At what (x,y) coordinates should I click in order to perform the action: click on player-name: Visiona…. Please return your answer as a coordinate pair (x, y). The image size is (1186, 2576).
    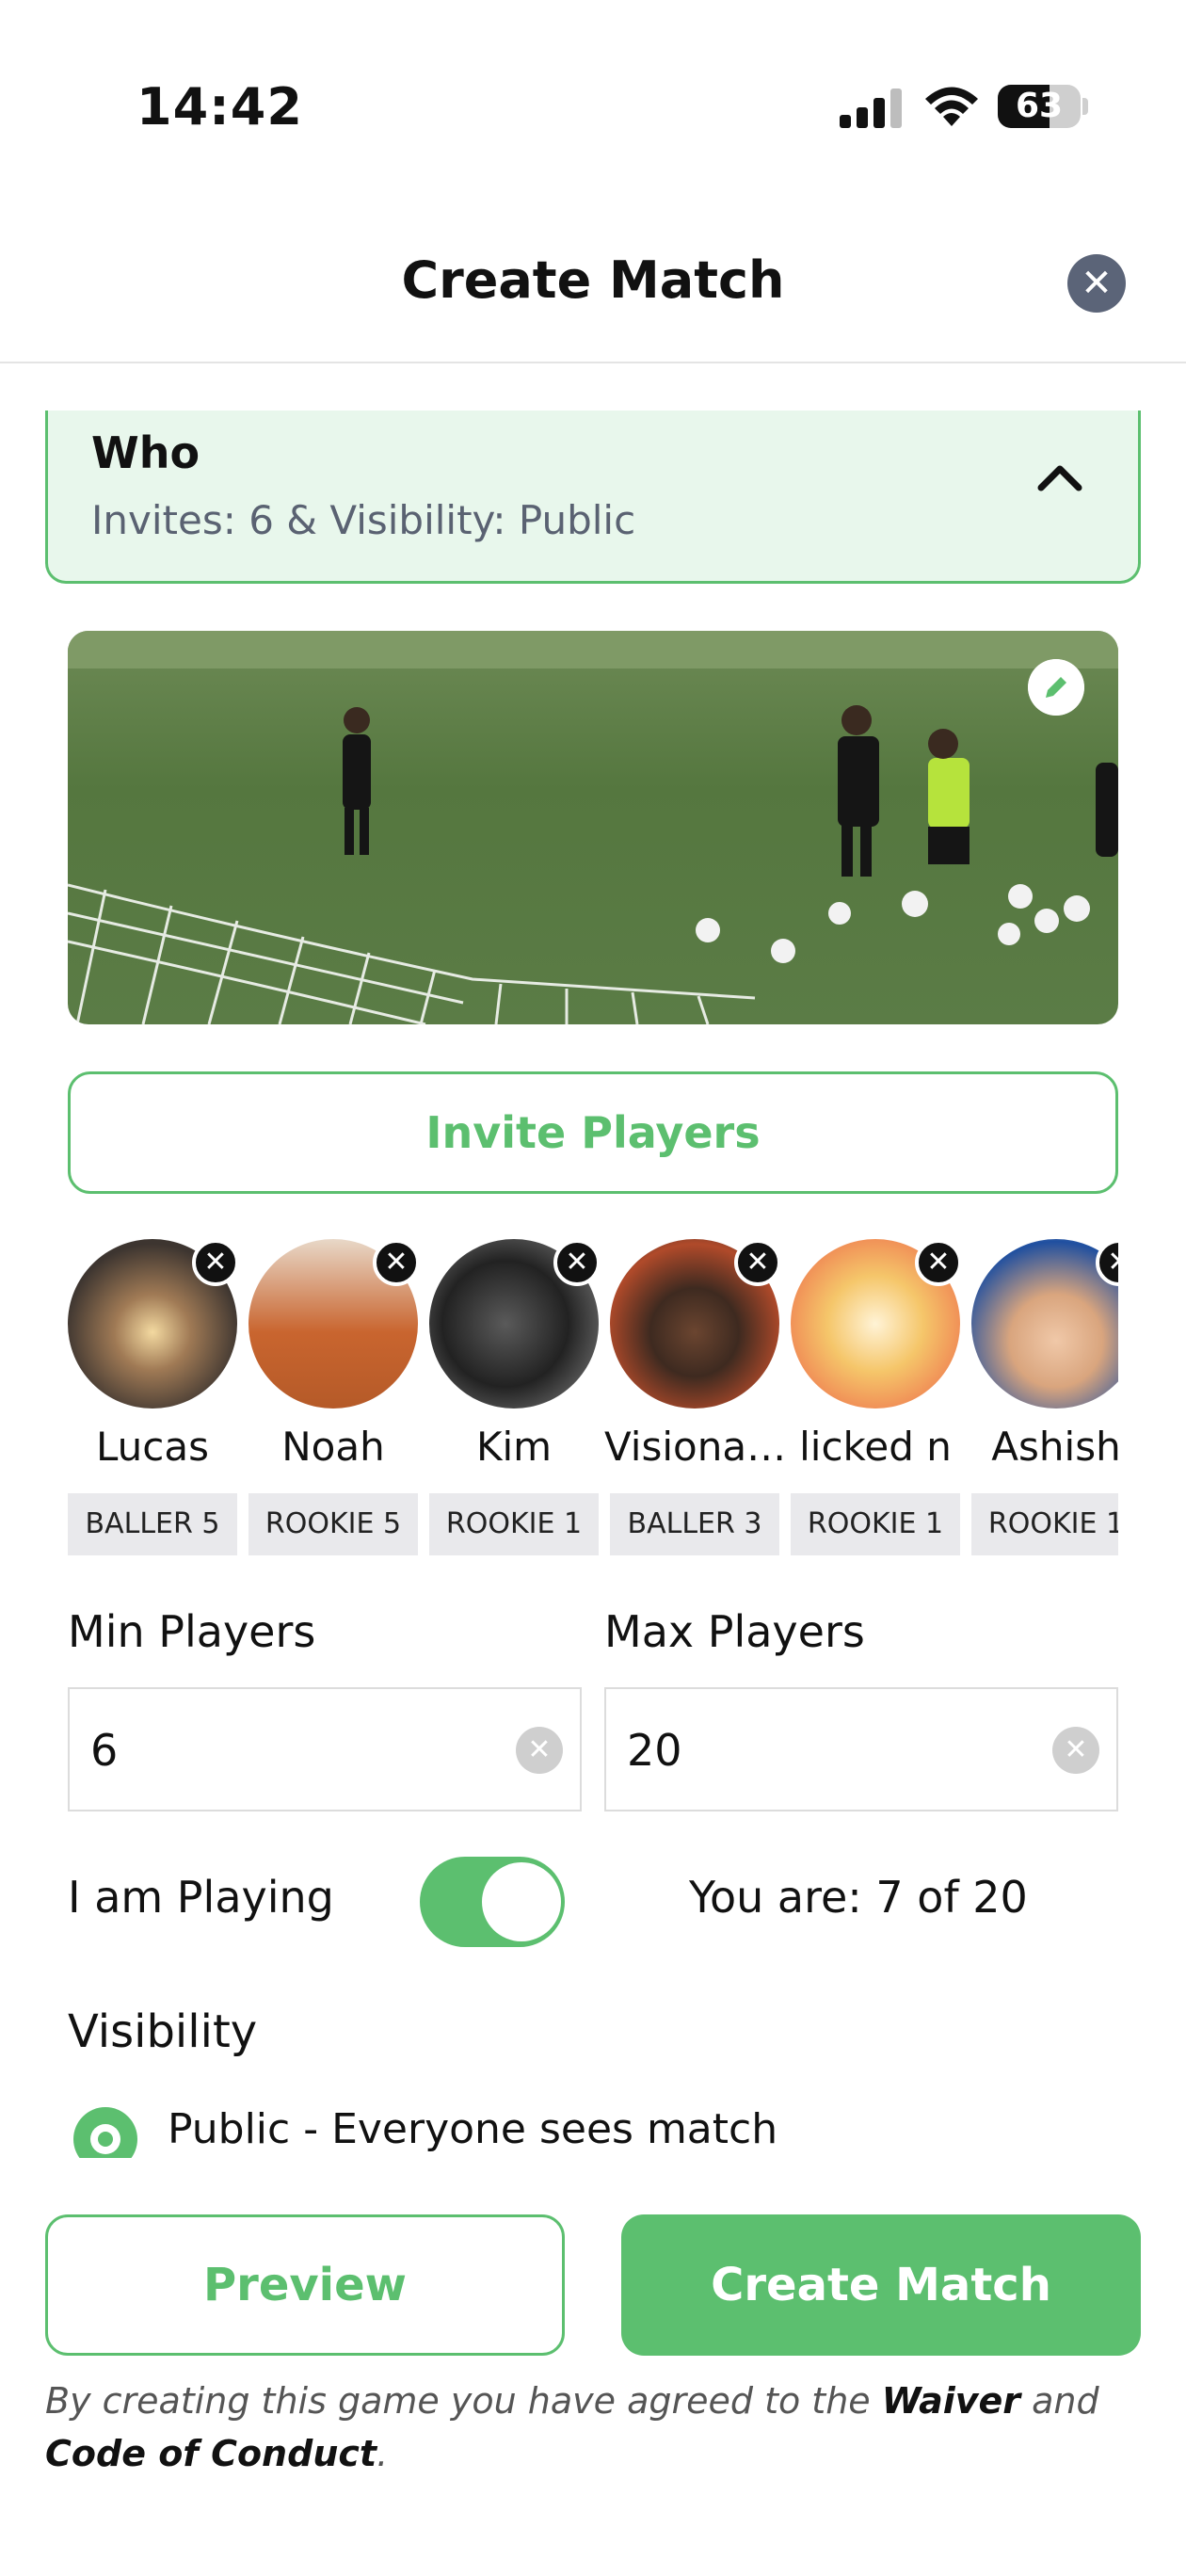
    Looking at the image, I should click on (694, 1447).